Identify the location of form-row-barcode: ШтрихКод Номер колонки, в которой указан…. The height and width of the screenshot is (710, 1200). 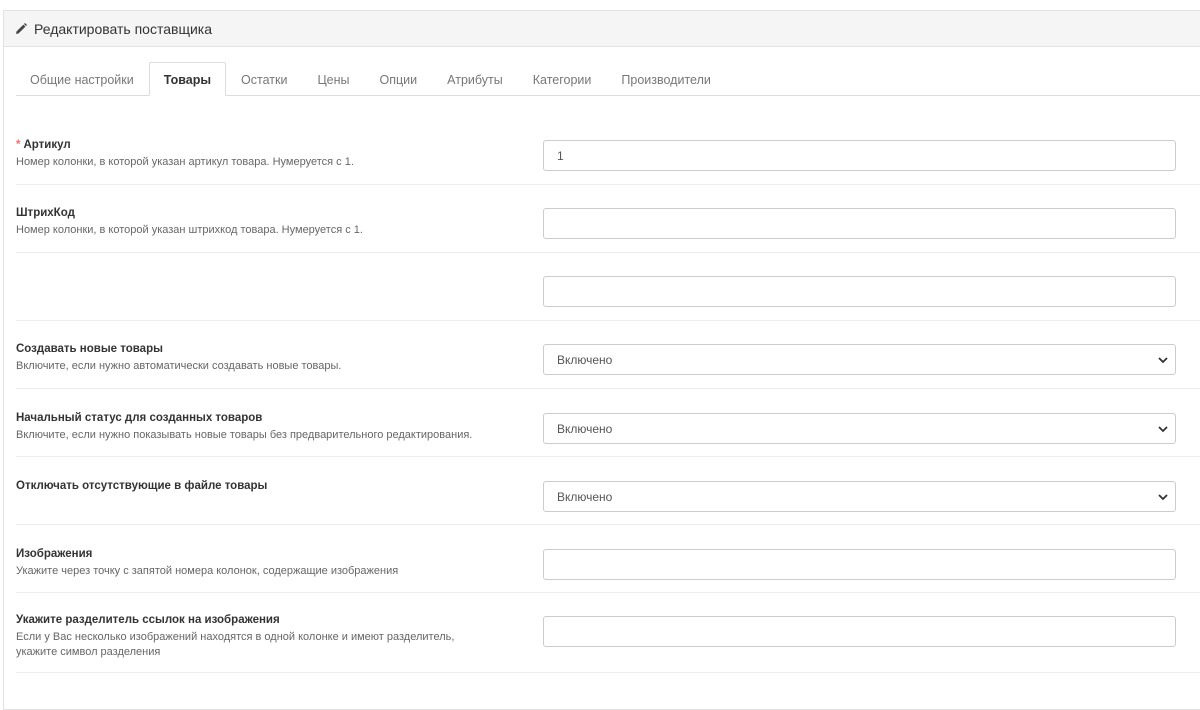
(608, 219).